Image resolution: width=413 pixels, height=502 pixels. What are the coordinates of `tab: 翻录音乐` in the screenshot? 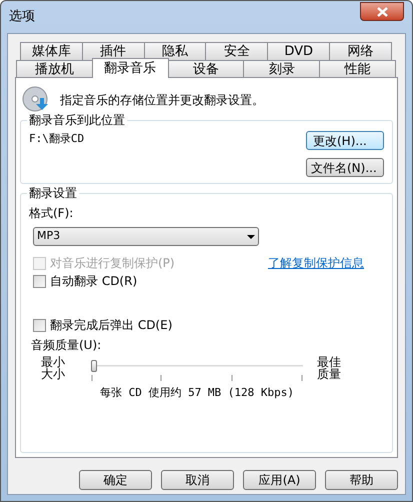 It's located at (130, 68).